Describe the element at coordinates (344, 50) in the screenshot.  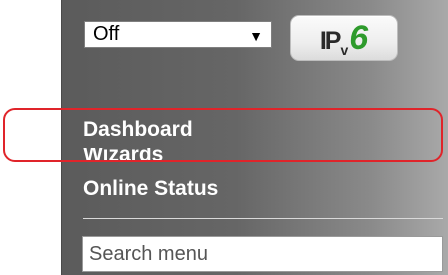
I see `ipv6-v-text: v` at that location.